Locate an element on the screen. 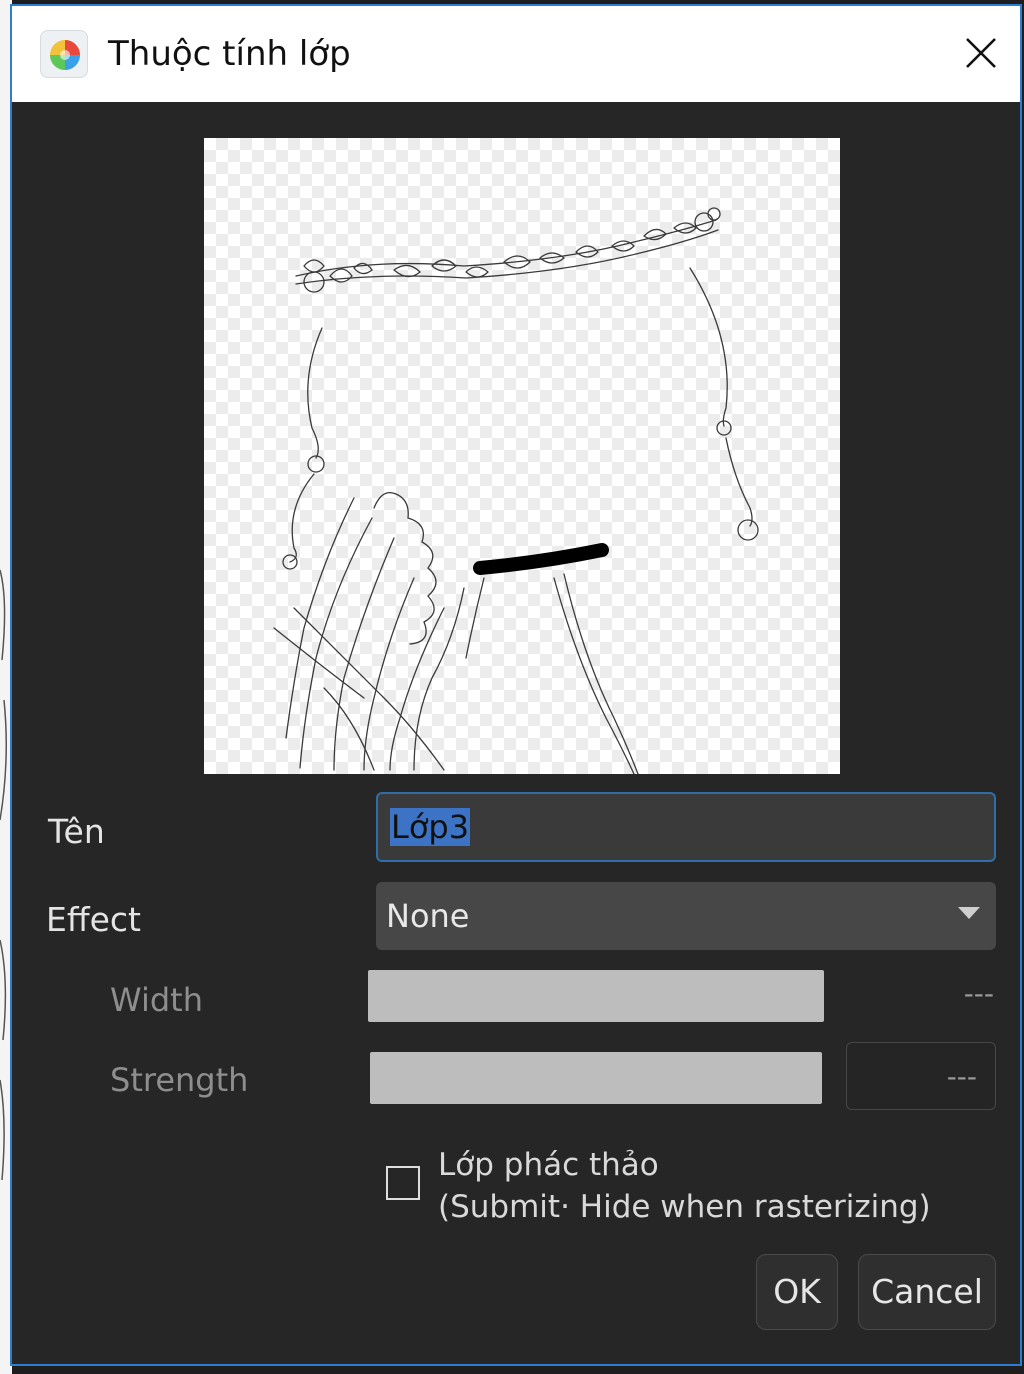  ok-button: OK is located at coordinates (797, 1292).